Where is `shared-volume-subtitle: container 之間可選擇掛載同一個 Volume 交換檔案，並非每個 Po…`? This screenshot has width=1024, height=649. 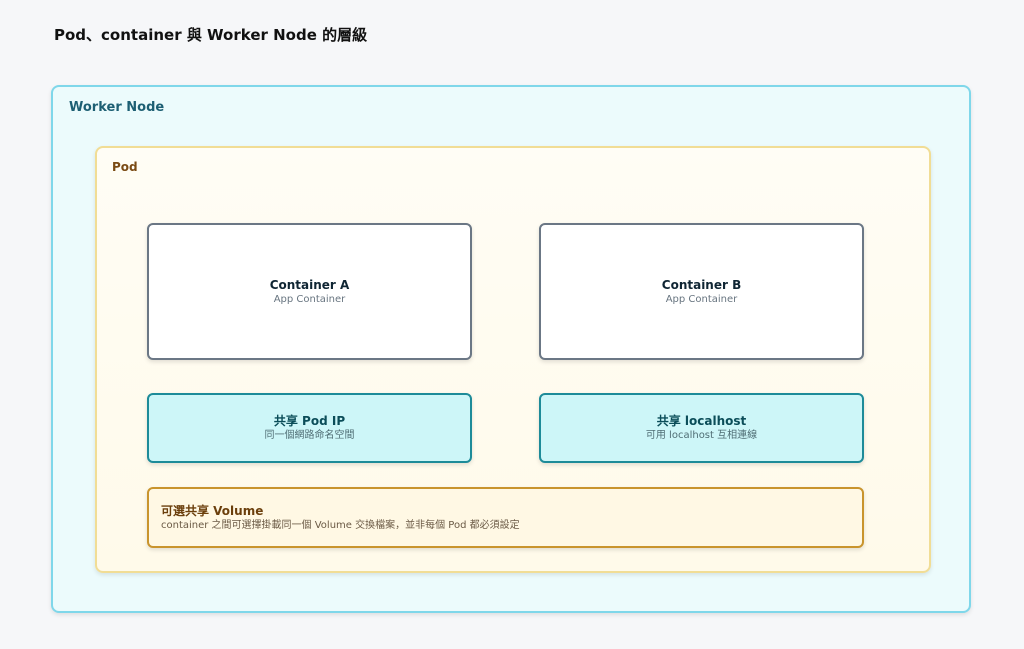
shared-volume-subtitle: container 之間可選擇掛載同一個 Volume 交換檔案，並非每個 Po… is located at coordinates (340, 525).